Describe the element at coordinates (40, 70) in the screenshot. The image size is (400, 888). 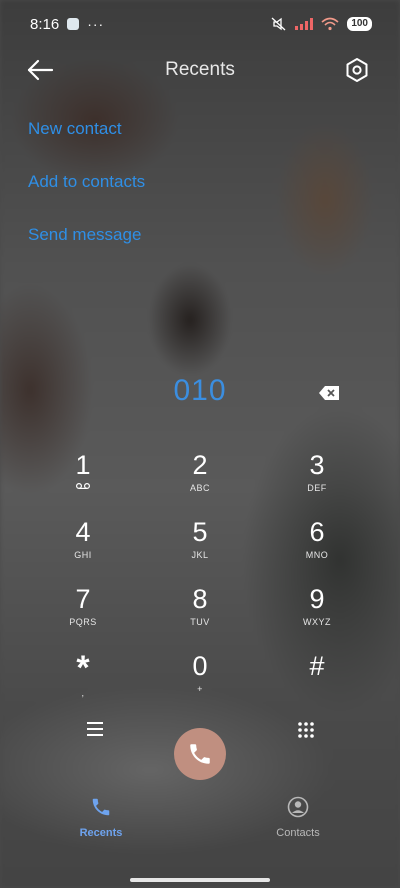
I see `back-arrow-icon` at that location.